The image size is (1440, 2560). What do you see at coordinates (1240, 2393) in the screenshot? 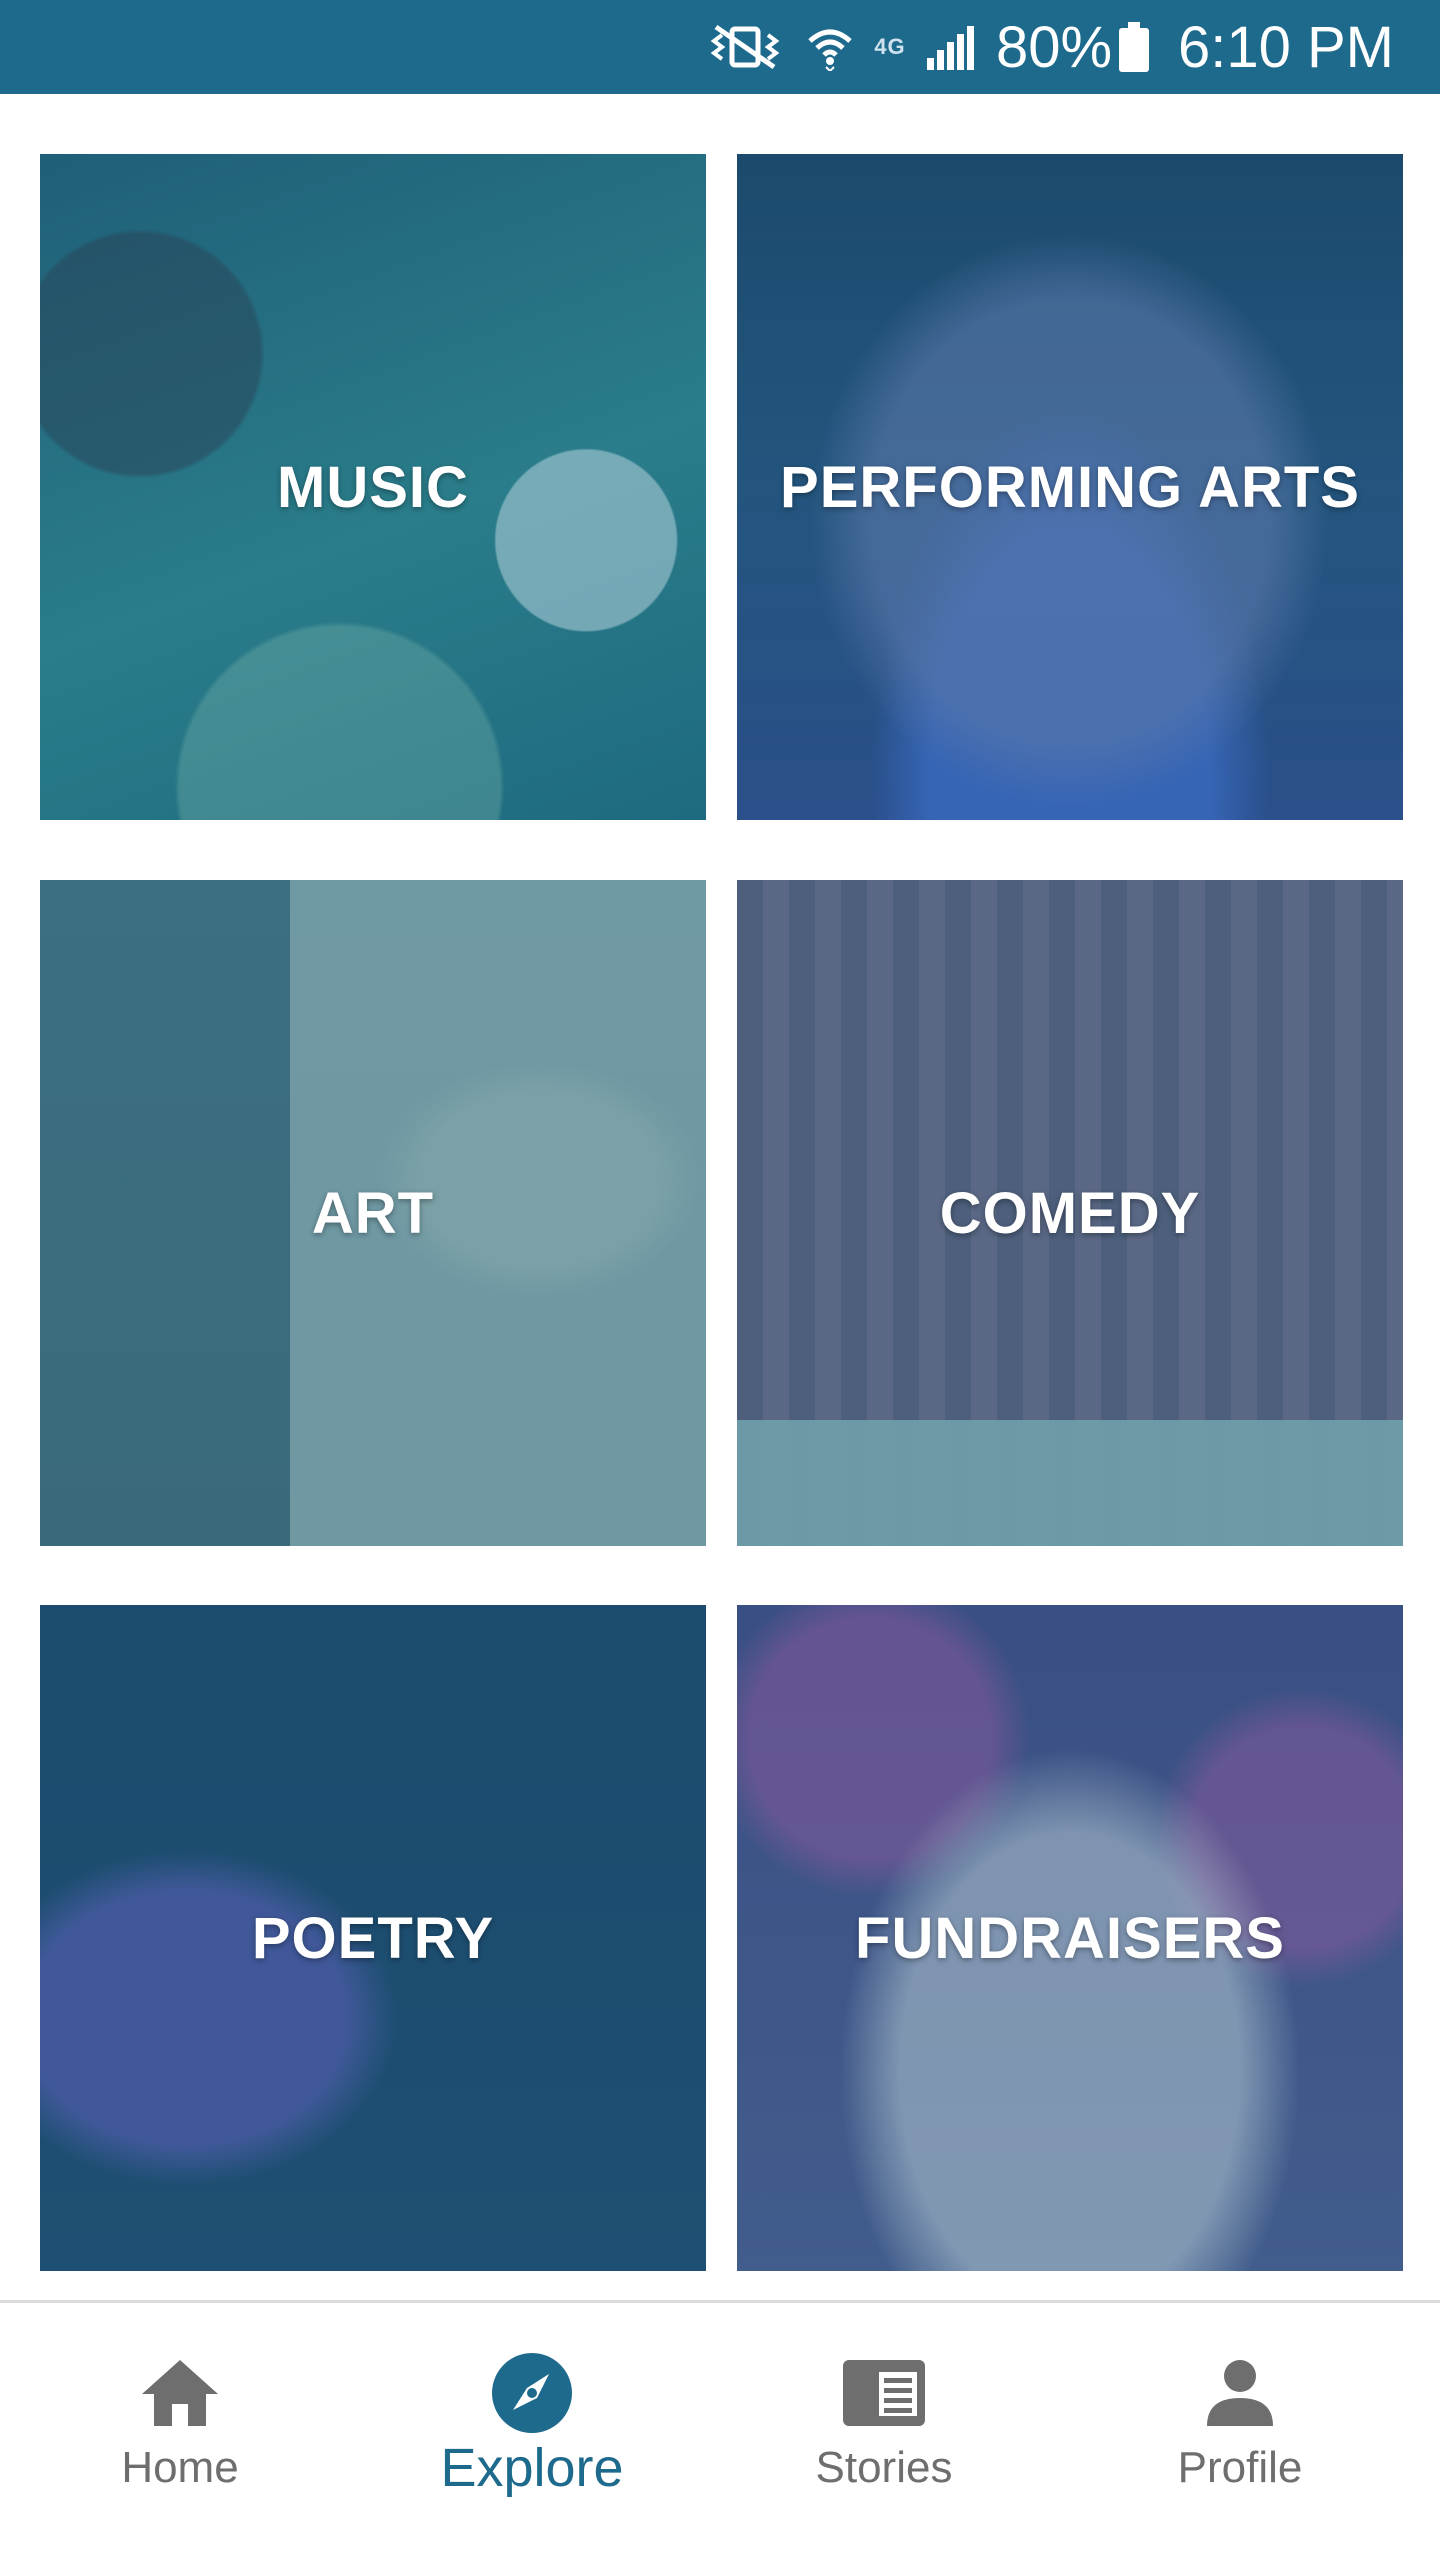
I see `profile-icon` at bounding box center [1240, 2393].